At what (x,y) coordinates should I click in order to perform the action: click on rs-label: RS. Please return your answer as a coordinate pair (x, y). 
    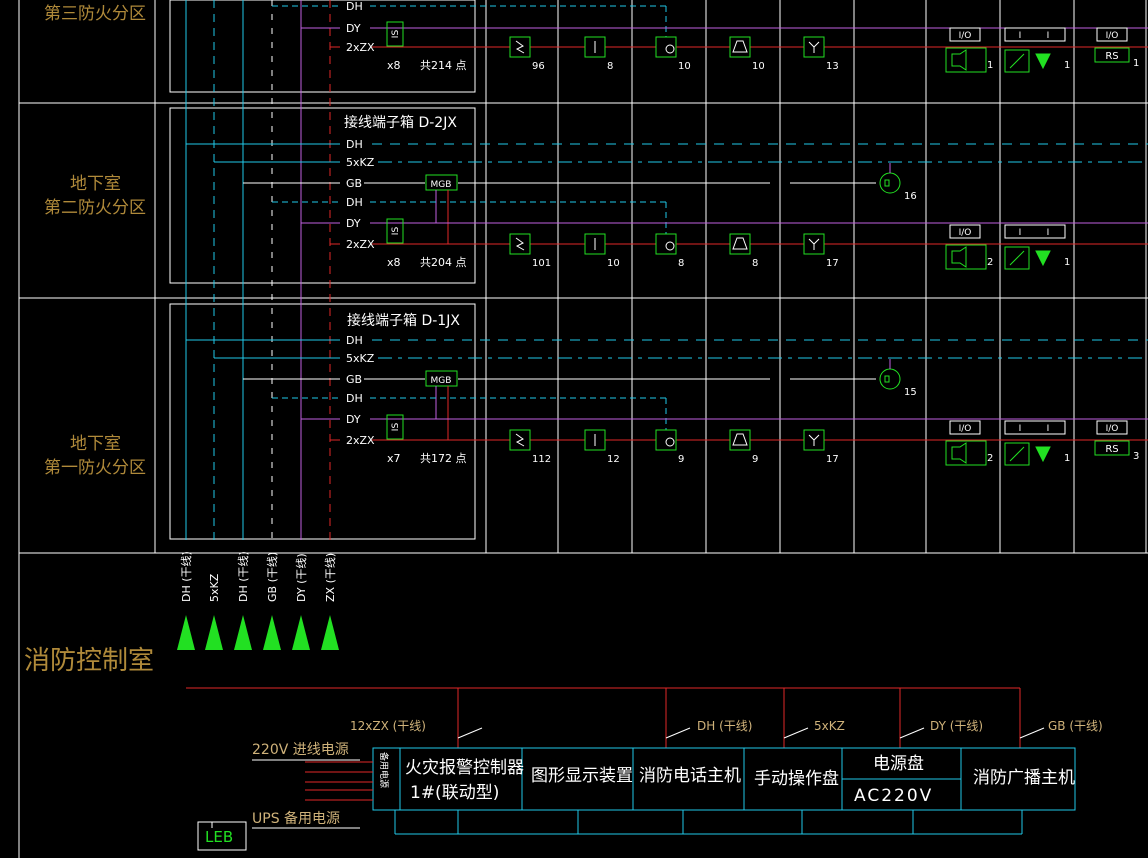
    Looking at the image, I should click on (1111, 56).